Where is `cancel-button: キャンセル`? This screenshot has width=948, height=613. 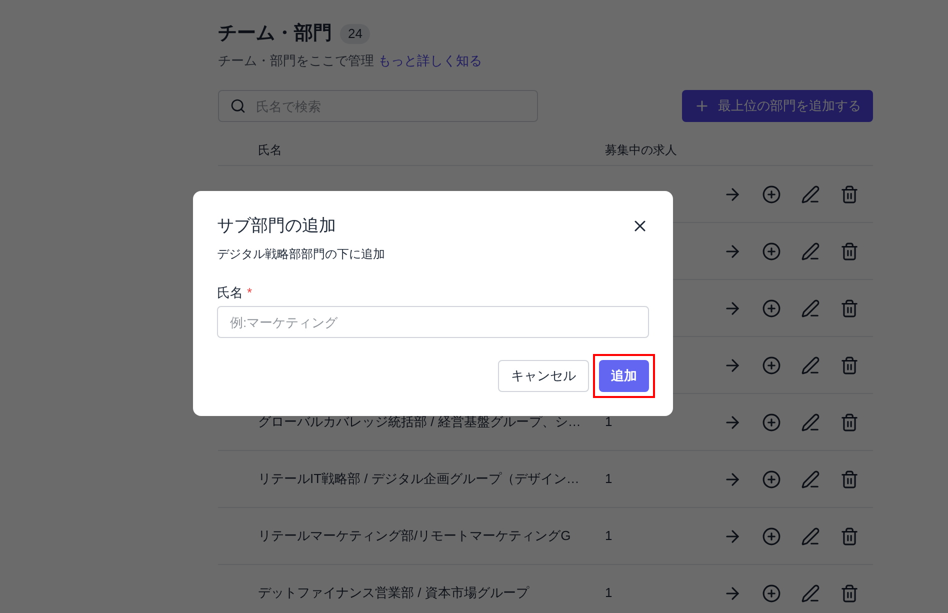 cancel-button: キャンセル is located at coordinates (543, 376).